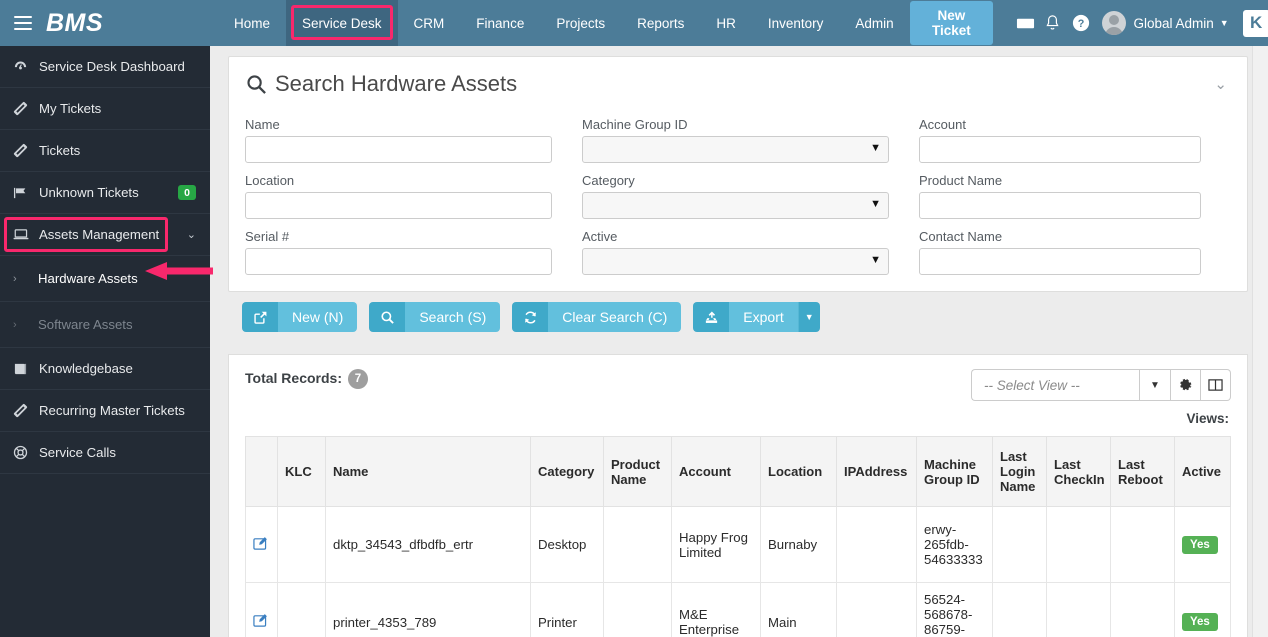 This screenshot has width=1268, height=637. I want to click on columns-icon, so click(1216, 385).